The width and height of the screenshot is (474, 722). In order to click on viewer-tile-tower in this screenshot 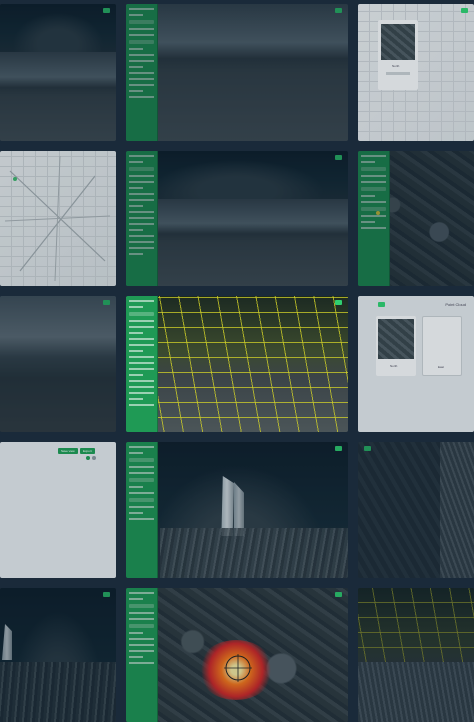, I will do `click(237, 510)`.